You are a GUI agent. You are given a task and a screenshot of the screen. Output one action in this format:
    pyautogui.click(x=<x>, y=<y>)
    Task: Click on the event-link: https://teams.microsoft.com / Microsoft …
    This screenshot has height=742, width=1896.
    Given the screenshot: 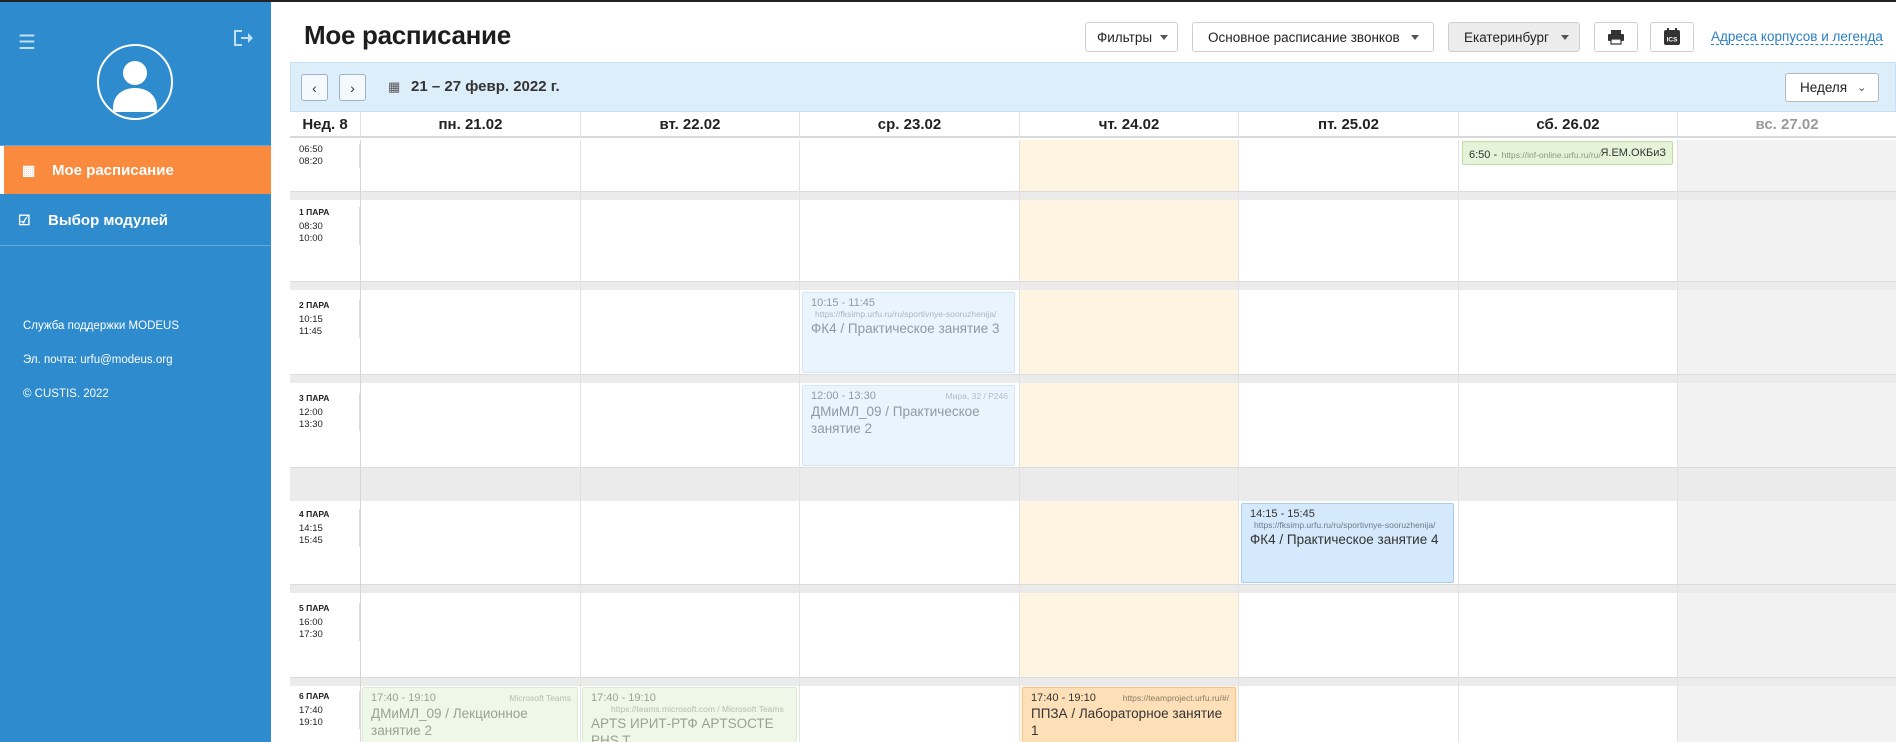 What is the action you would take?
    pyautogui.click(x=689, y=709)
    